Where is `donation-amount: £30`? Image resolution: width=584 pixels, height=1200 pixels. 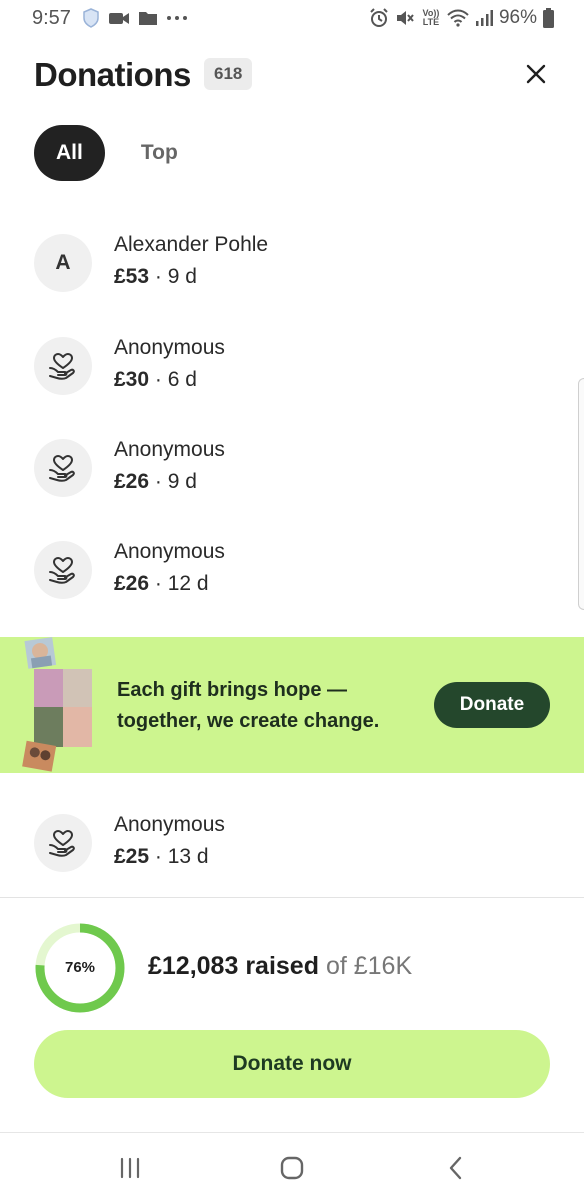 donation-amount: £30 is located at coordinates (132, 379).